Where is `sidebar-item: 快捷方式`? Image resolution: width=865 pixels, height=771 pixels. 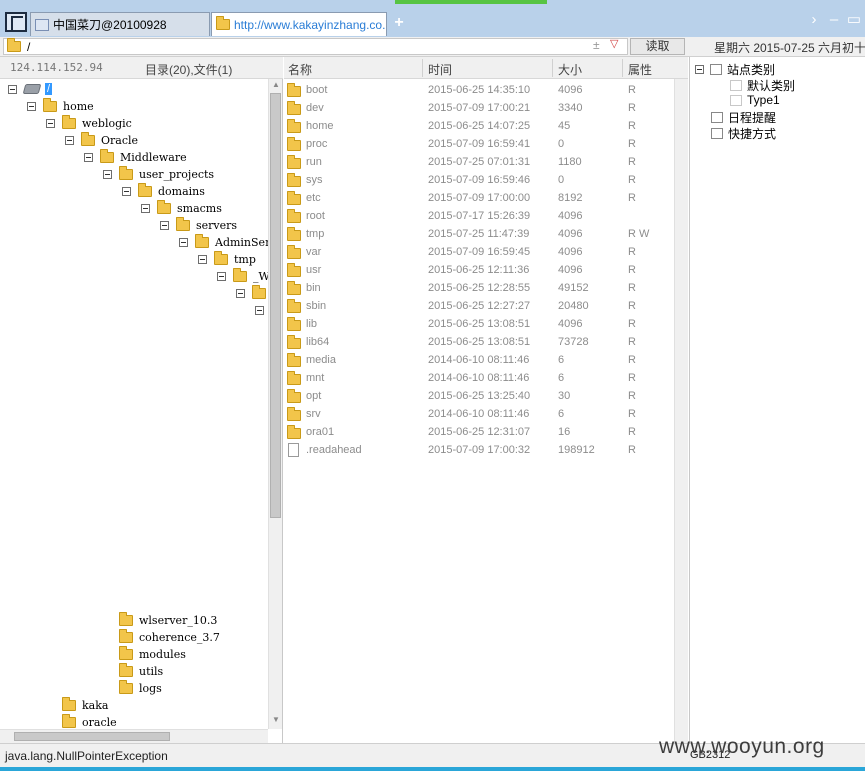 sidebar-item: 快捷方式 is located at coordinates (743, 133).